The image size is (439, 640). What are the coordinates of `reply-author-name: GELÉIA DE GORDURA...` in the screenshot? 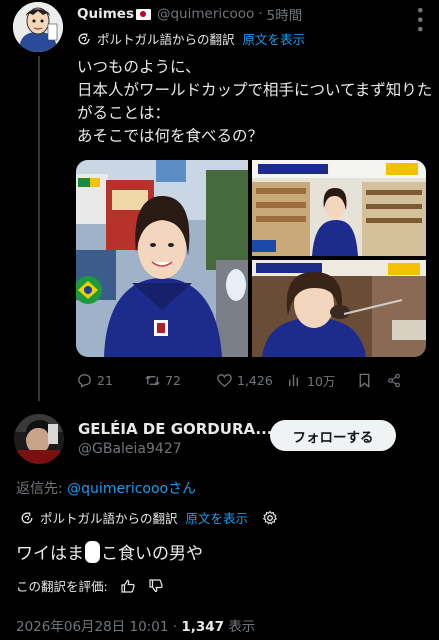 It's located at (175, 429).